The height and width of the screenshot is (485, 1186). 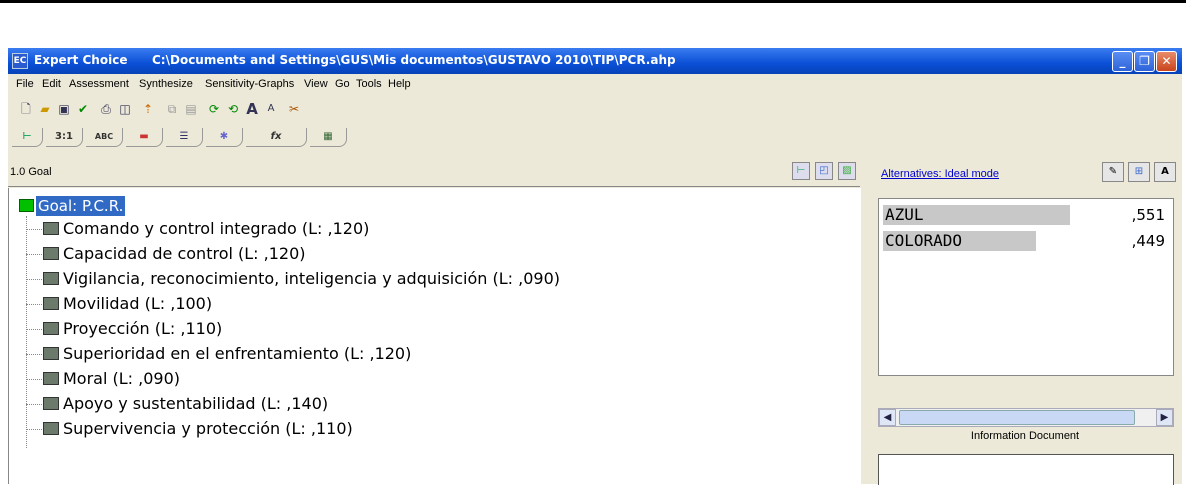 What do you see at coordinates (191, 109) in the screenshot?
I see `paste-icon: ▤` at bounding box center [191, 109].